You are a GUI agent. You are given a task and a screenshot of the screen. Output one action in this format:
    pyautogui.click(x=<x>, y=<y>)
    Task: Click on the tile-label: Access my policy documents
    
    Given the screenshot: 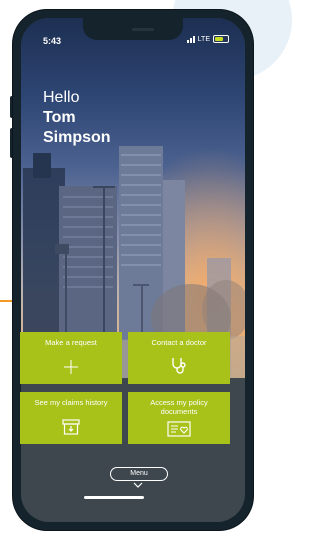 What is the action you would take?
    pyautogui.click(x=179, y=407)
    